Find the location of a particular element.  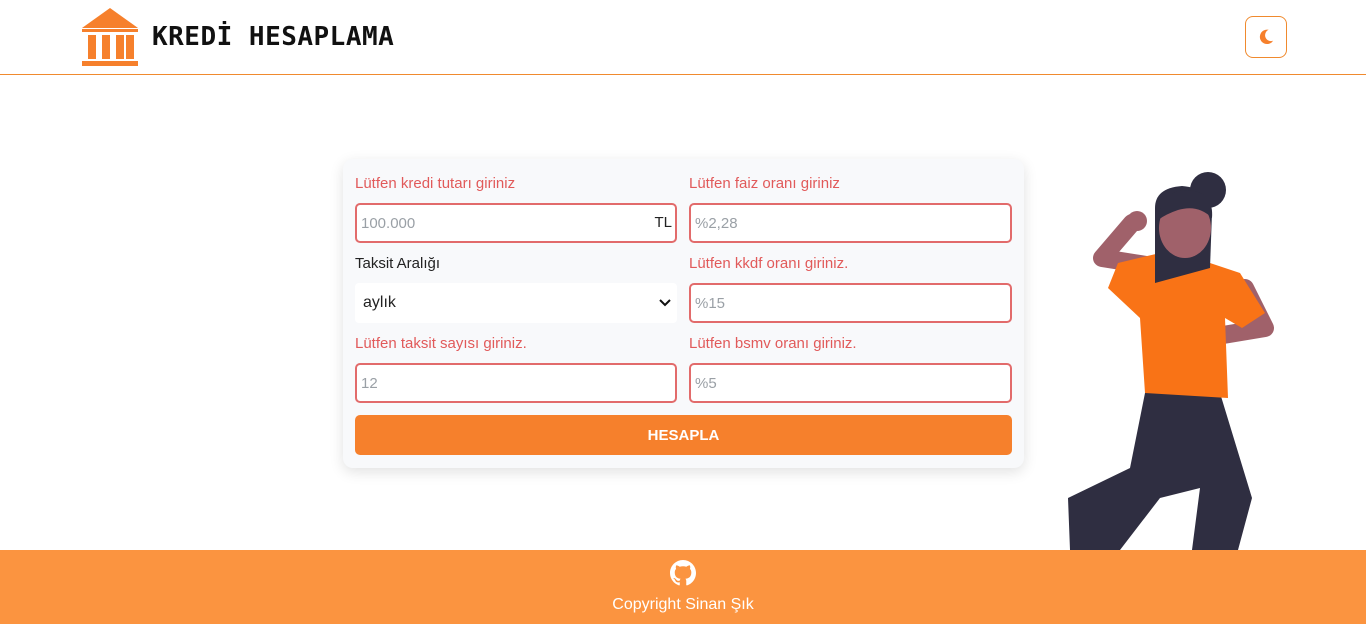

installment-count-field is located at coordinates (516, 383).